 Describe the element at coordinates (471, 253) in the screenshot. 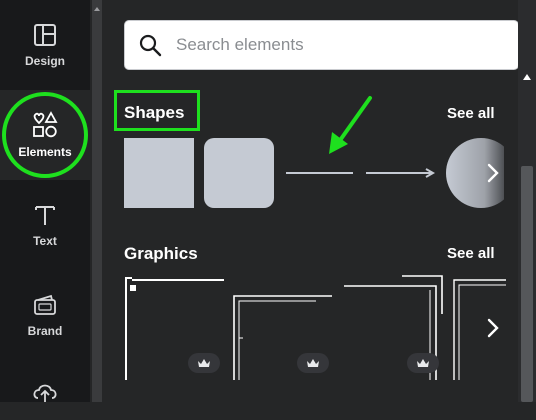

I see `graphics-see-all-link: See all` at that location.